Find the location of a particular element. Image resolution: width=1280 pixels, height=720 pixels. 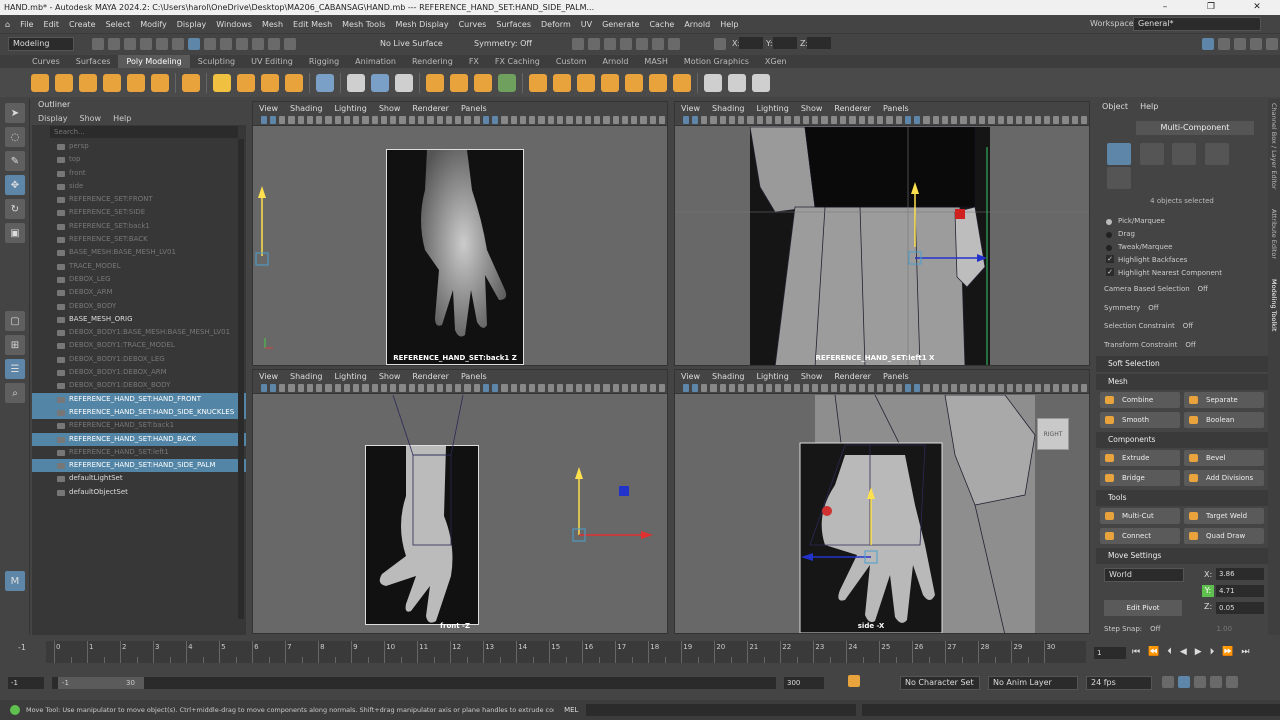

outliner-item: REFERENCE_HAND_SET:HAND_SIDE_PALM is located at coordinates (139, 466).